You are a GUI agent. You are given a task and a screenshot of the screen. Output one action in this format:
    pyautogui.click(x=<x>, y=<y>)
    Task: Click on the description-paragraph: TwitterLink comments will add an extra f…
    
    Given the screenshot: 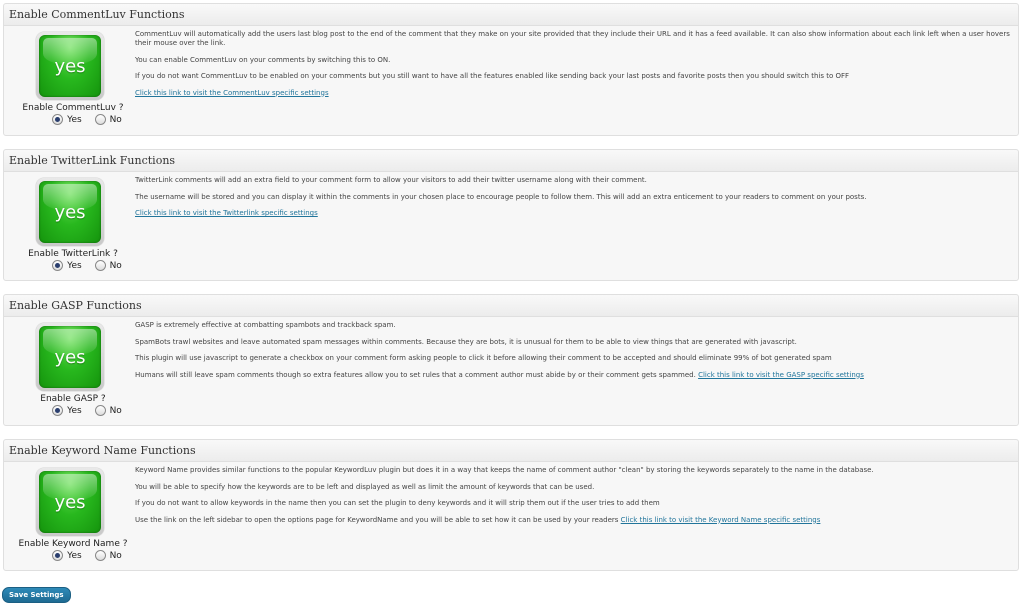 What is the action you would take?
    pyautogui.click(x=391, y=180)
    